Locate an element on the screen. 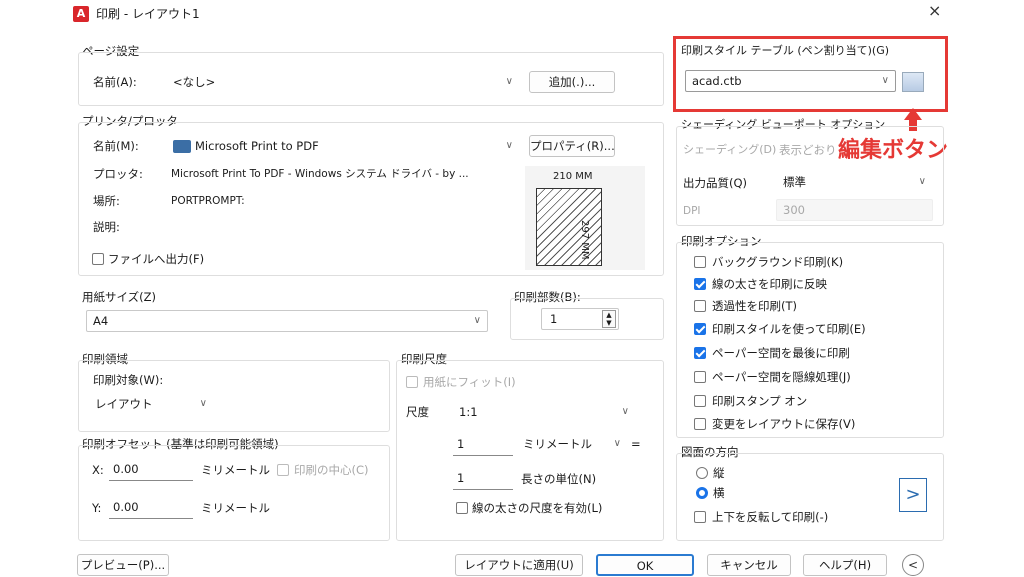 This screenshot has width=1024, height=577. center-plot-label: 印刷の中心(C) is located at coordinates (331, 470).